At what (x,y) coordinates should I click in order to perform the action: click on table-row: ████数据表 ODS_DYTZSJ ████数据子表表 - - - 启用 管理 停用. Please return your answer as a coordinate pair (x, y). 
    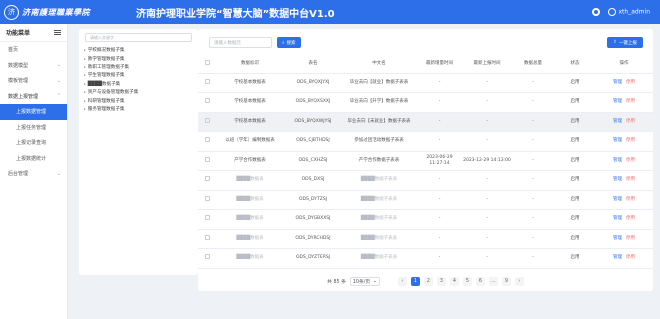
    Looking at the image, I should click on (425, 200).